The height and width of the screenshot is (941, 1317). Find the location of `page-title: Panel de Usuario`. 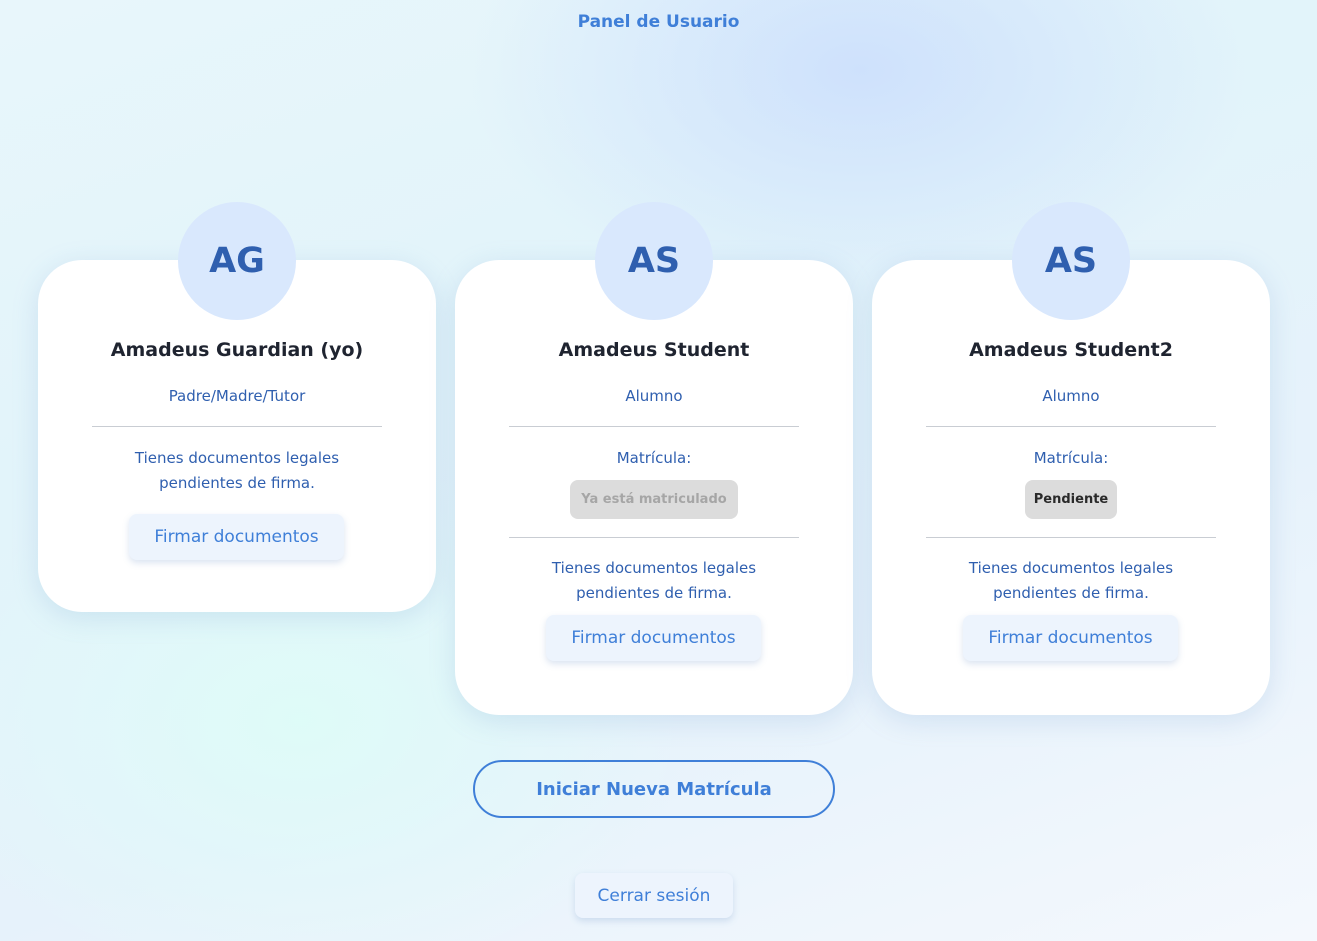

page-title: Panel de Usuario is located at coordinates (658, 22).